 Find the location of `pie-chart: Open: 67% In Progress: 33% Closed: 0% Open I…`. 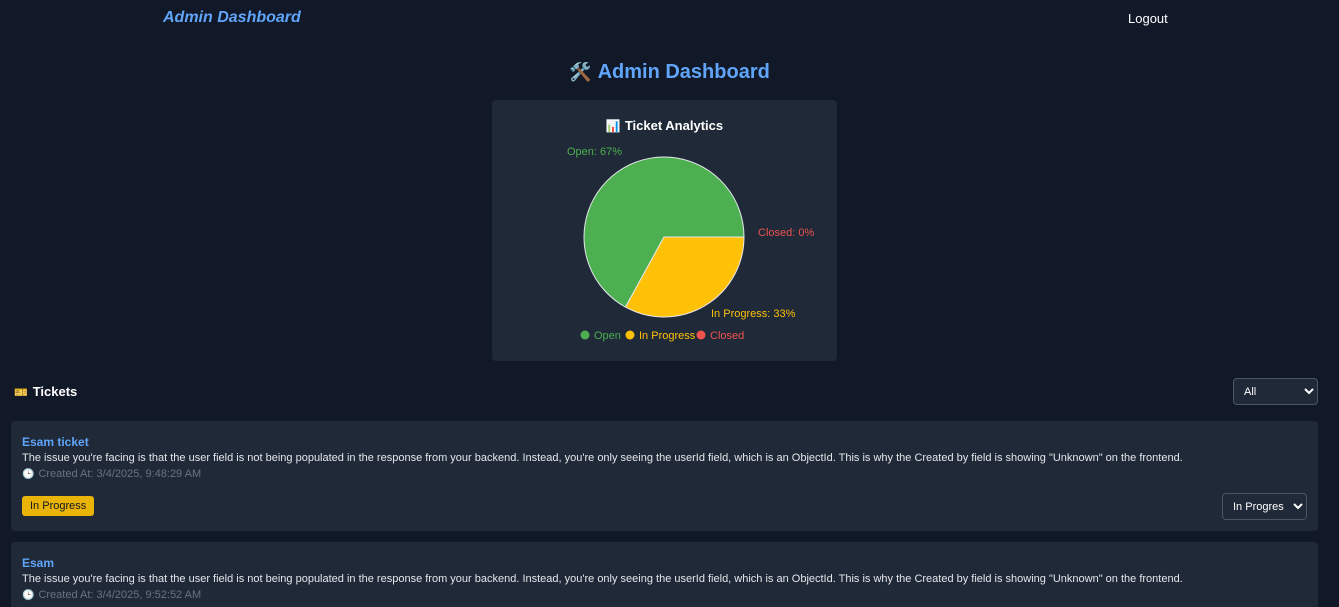

pie-chart: Open: 67% In Progress: 33% Closed: 0% Open I… is located at coordinates (690, 244).